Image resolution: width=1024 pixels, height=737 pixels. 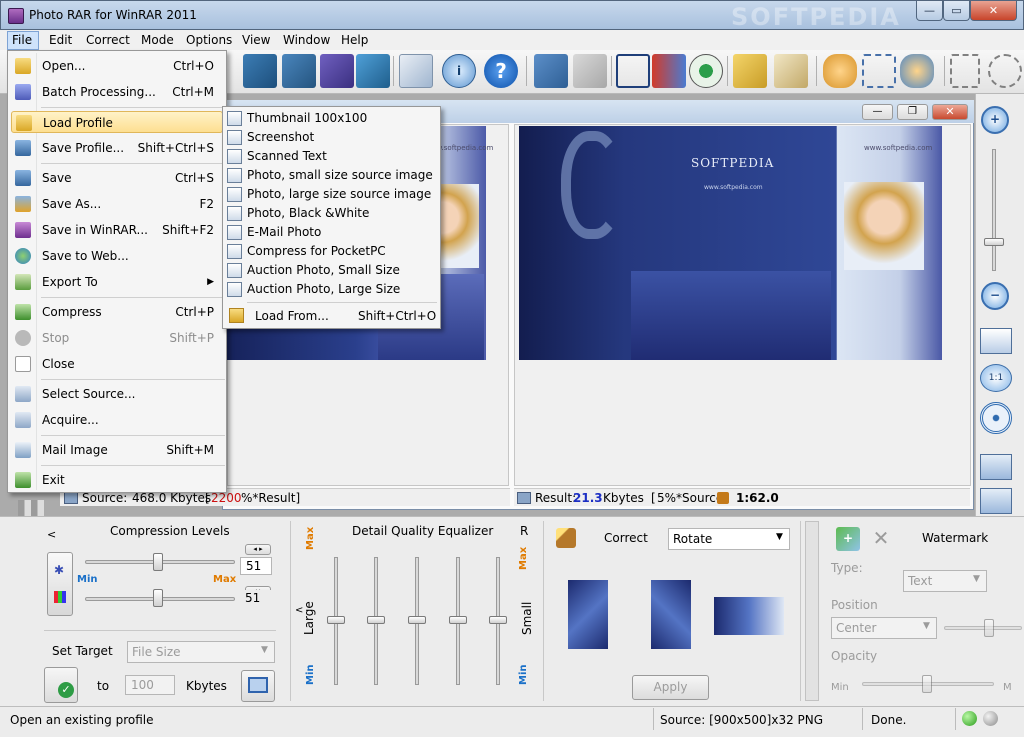 I want to click on rect-select-icon, so click(x=965, y=71).